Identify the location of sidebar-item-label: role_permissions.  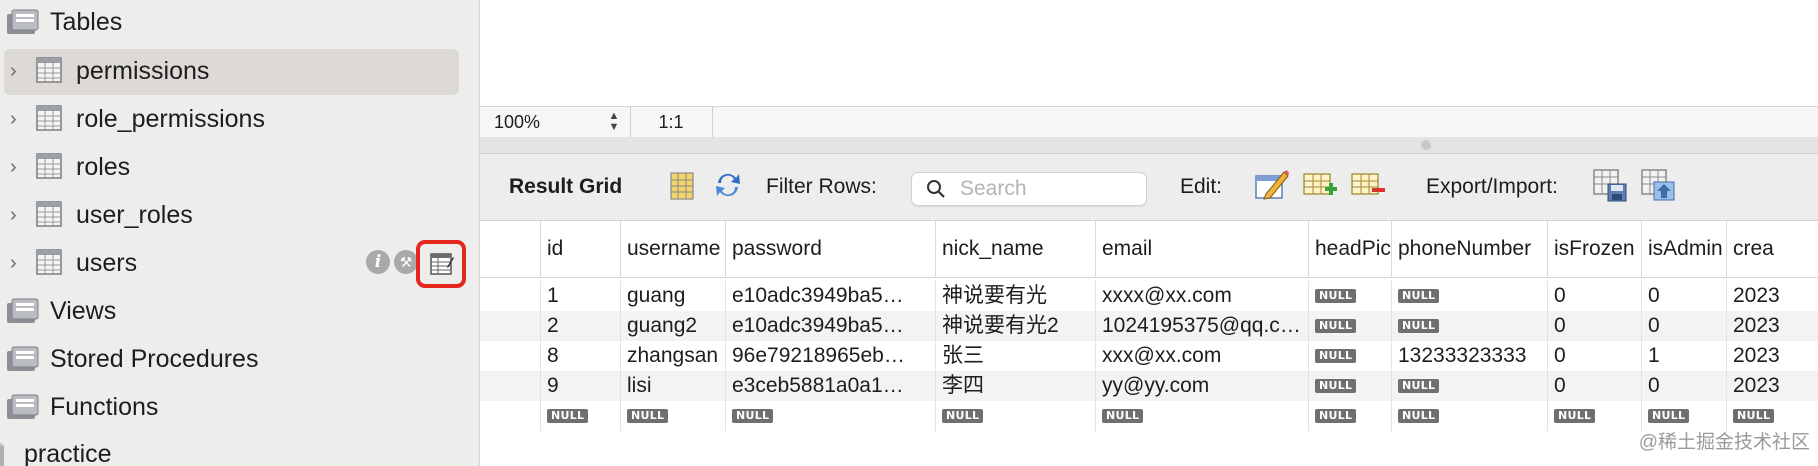
(170, 119).